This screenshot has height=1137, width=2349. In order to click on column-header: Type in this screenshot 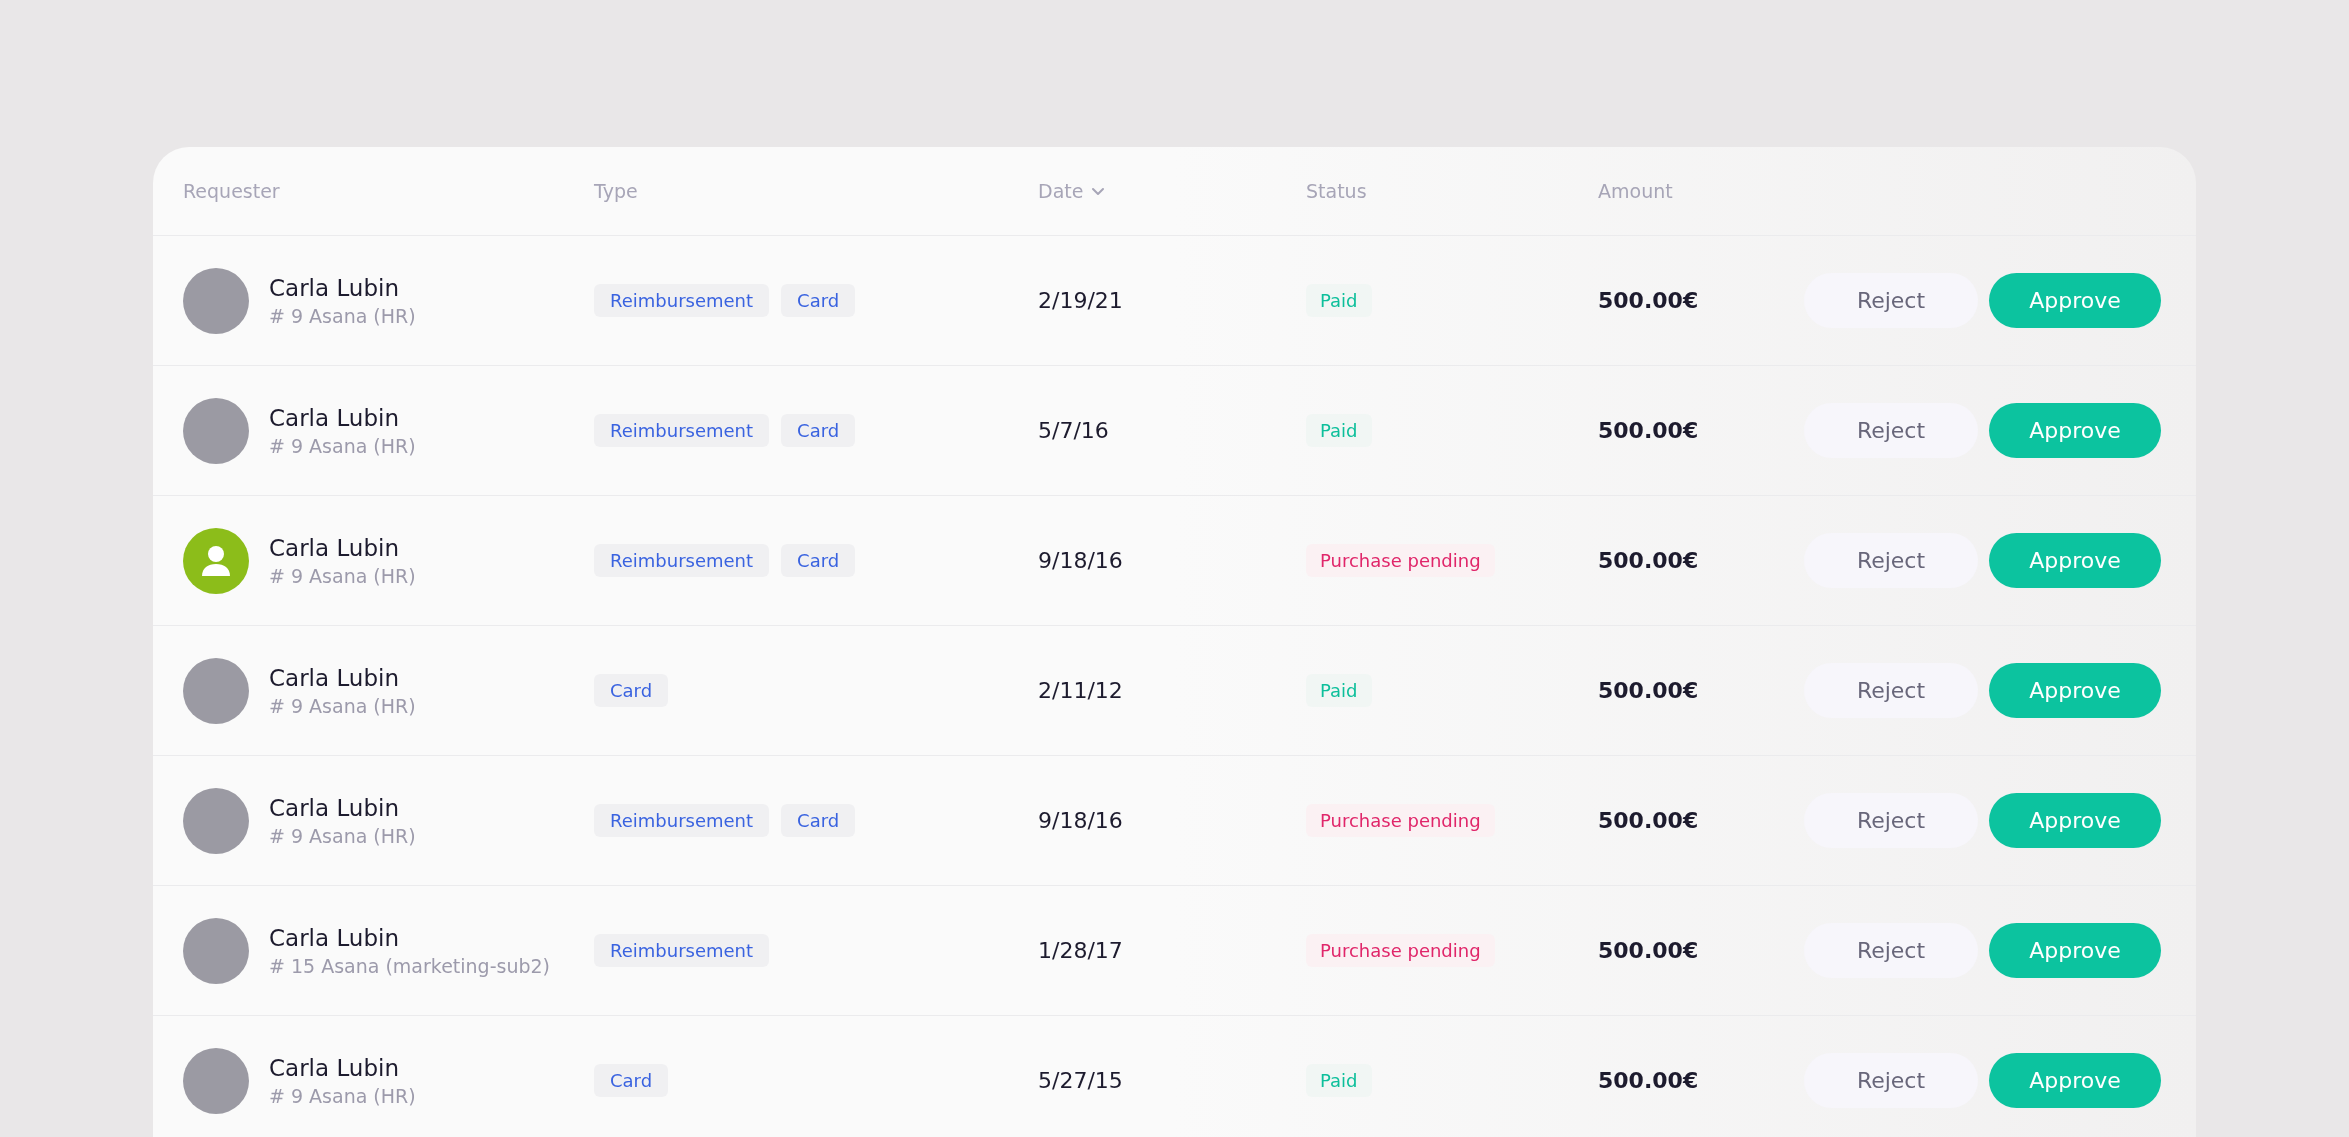, I will do `click(616, 191)`.